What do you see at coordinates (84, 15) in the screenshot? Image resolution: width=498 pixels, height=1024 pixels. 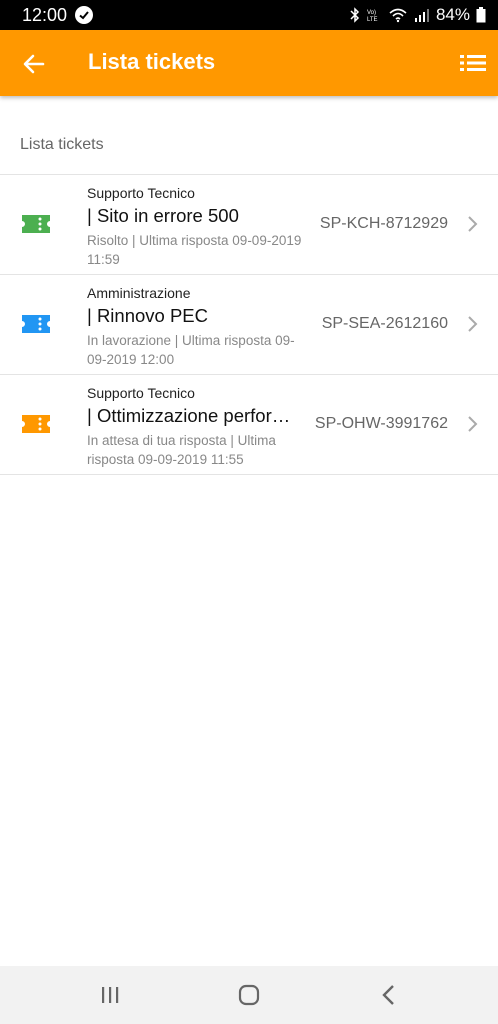 I see `check-circle-icon` at bounding box center [84, 15].